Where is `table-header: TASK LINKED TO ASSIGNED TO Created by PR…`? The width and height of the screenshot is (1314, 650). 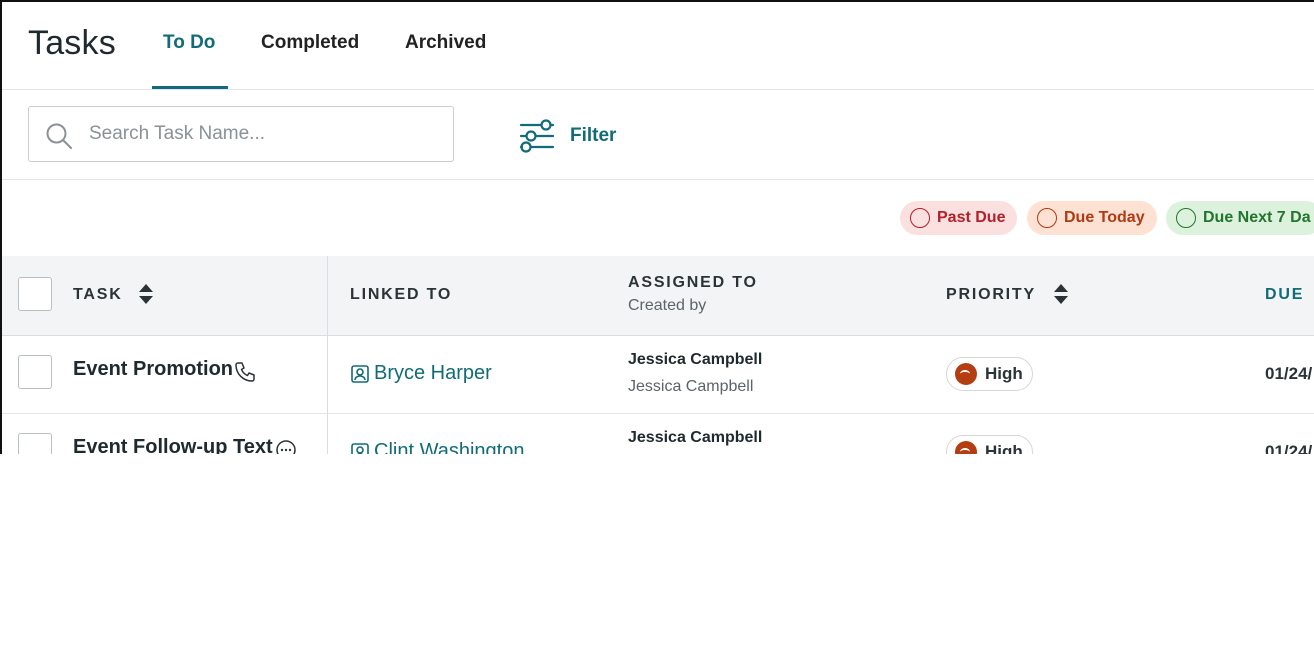
table-header: TASK LINKED TO ASSIGNED TO Created by PR… is located at coordinates (658, 296).